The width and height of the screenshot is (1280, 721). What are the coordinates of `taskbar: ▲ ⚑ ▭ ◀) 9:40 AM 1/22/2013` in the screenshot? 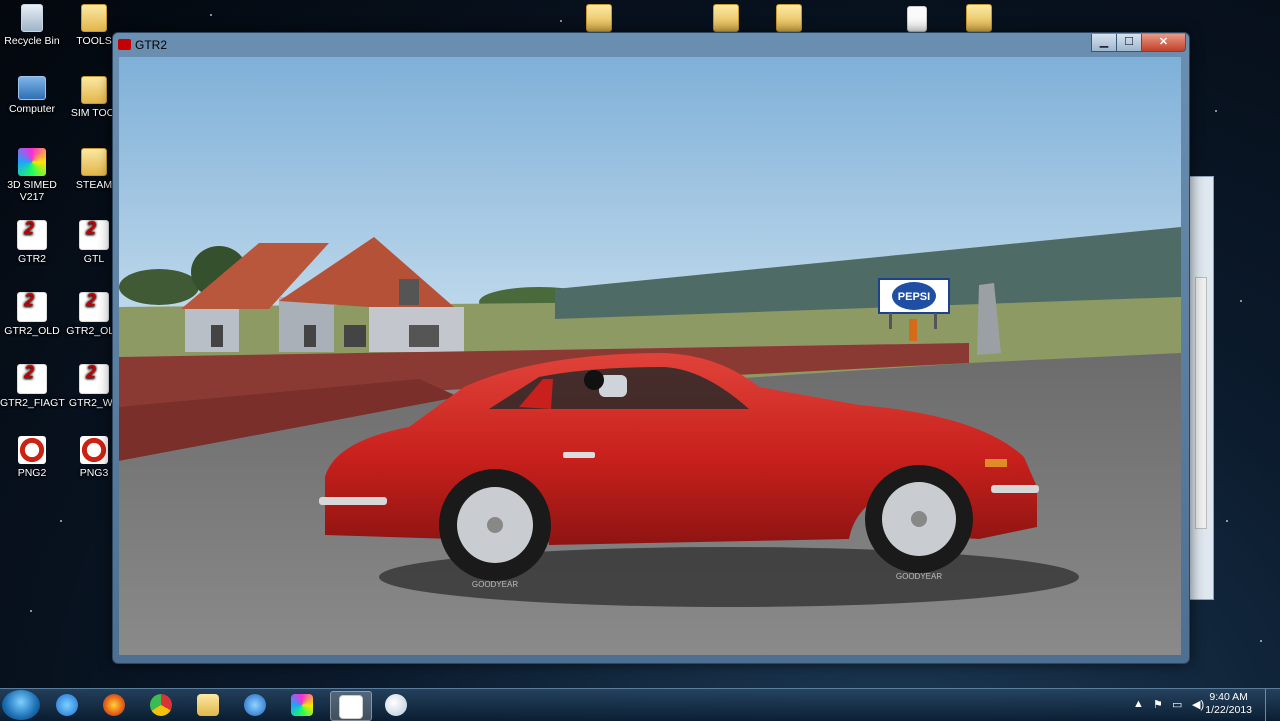 It's located at (640, 704).